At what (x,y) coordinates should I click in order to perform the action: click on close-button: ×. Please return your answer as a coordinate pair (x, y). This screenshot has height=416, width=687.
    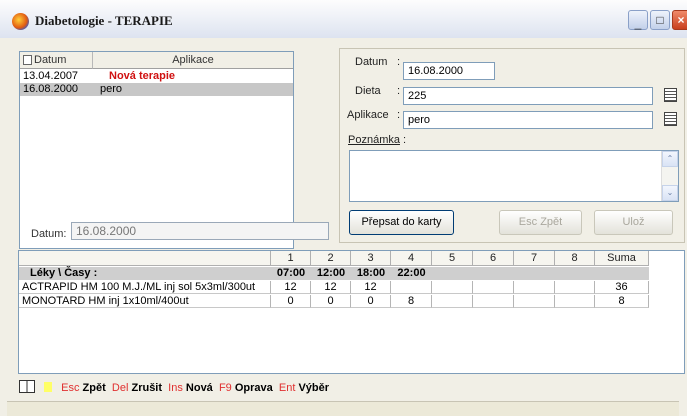
    Looking at the image, I should click on (679, 20).